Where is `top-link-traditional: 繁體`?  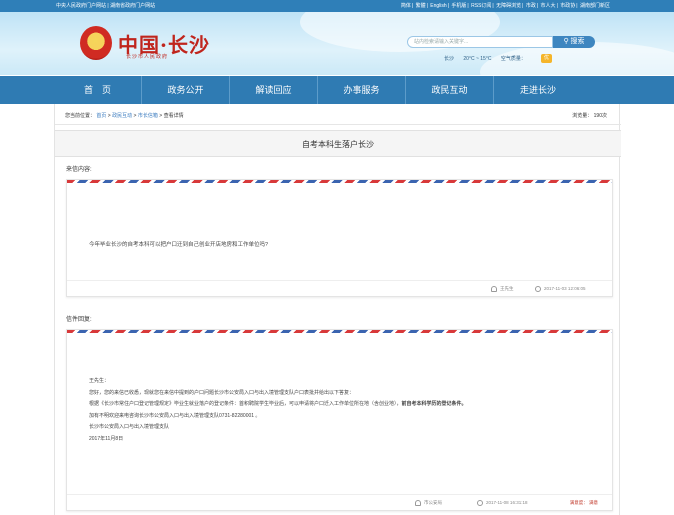 top-link-traditional: 繁體 is located at coordinates (421, 6).